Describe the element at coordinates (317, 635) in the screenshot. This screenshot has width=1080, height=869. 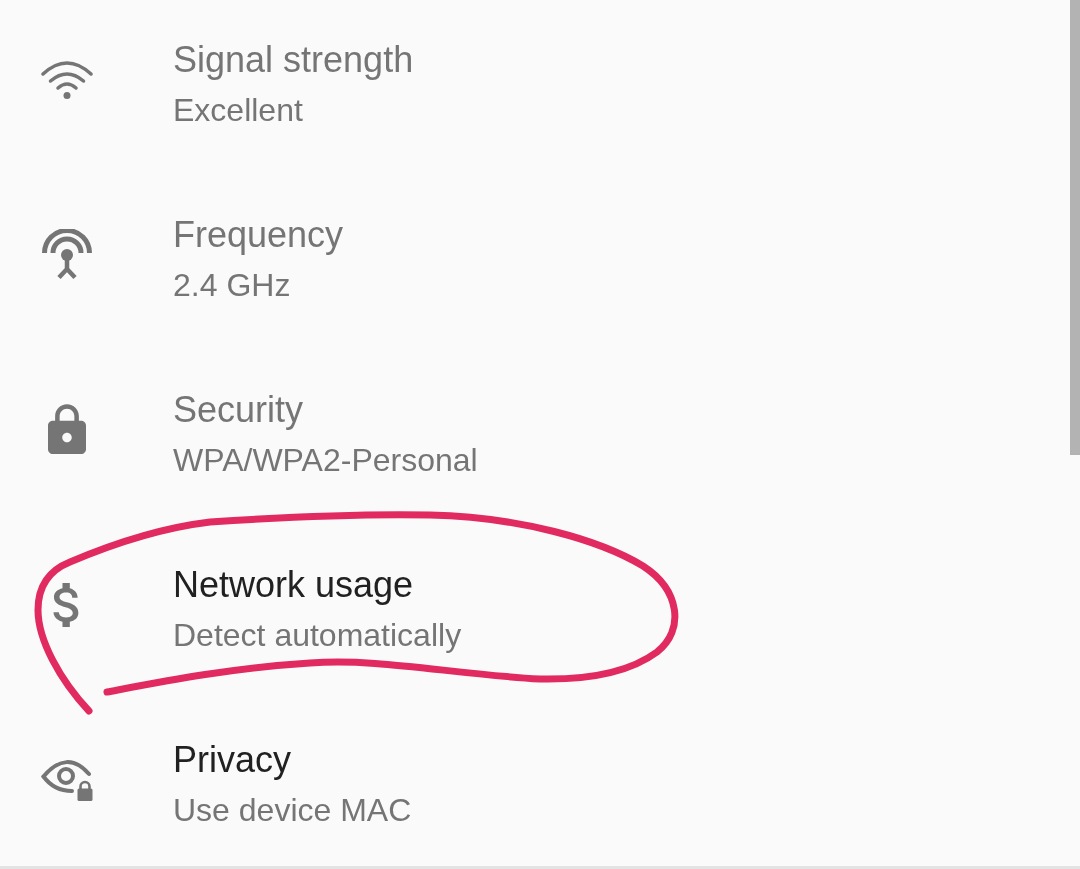
I see `setting-summary: Detect automatically` at that location.